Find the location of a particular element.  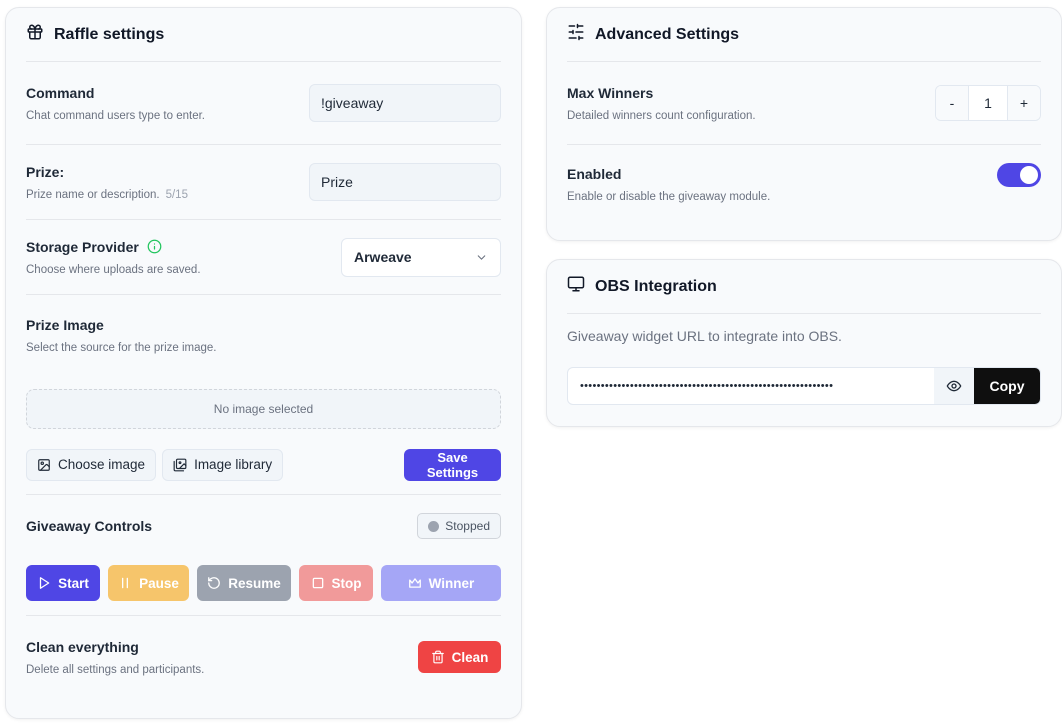

copy-button: Copy is located at coordinates (1007, 386).